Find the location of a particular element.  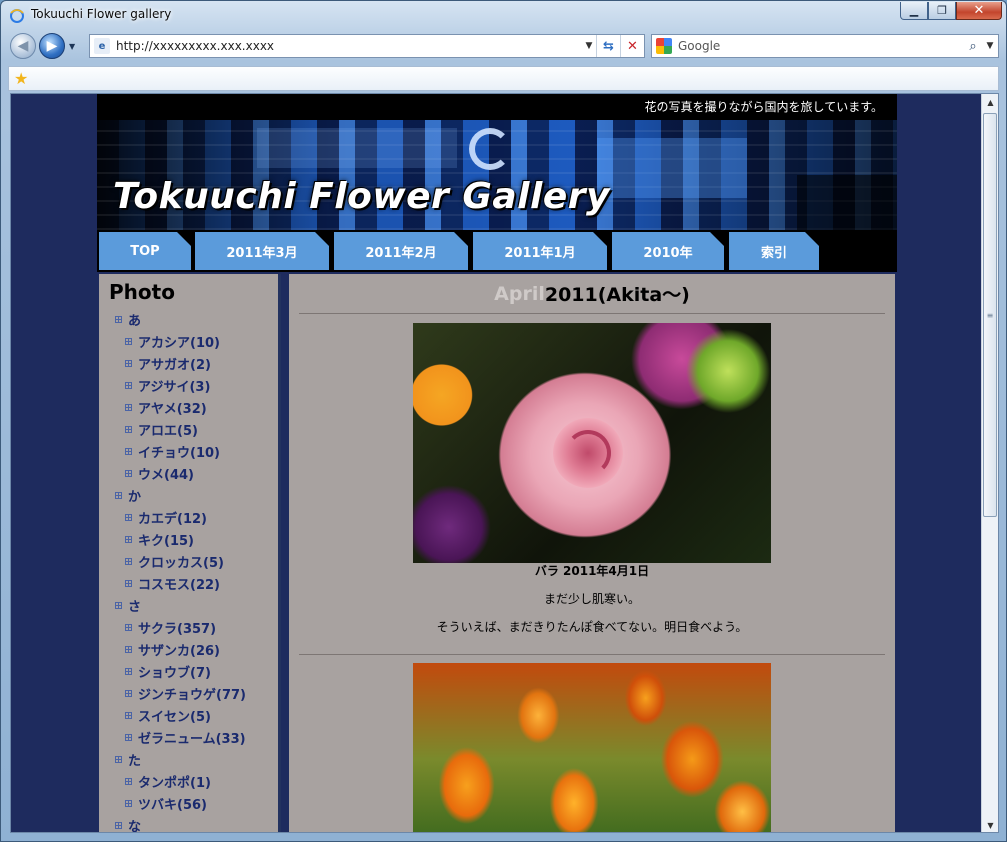

sidebar-item-label: か is located at coordinates (135, 497).